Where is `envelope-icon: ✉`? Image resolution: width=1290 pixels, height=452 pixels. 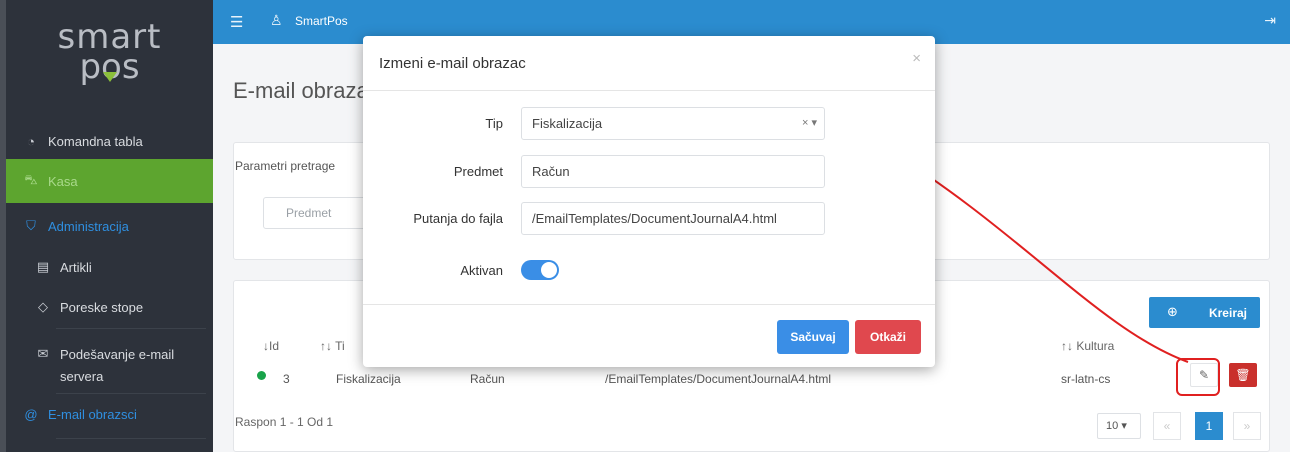 envelope-icon: ✉ is located at coordinates (43, 353).